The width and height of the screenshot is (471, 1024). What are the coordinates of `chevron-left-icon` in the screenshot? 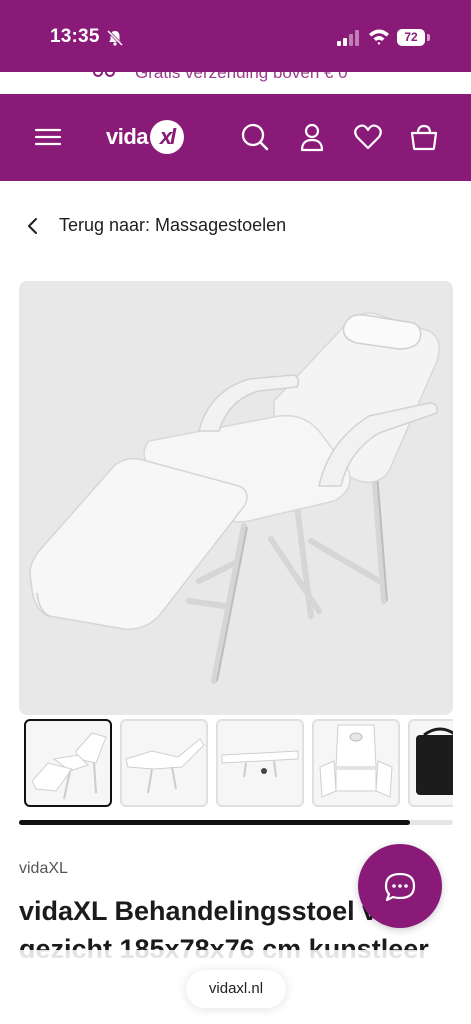 It's located at (32, 226).